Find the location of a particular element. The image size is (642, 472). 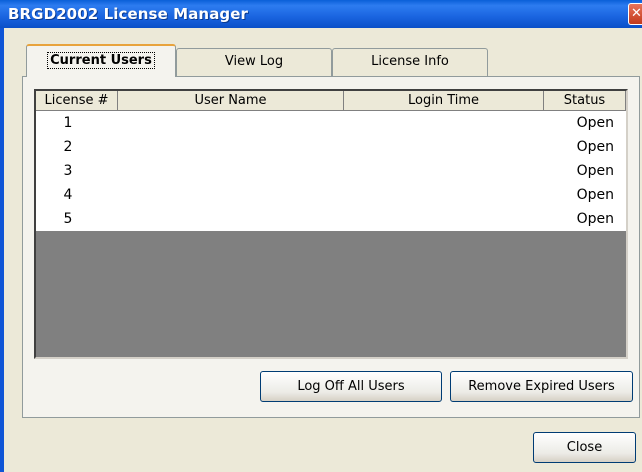

table-row: 3 Open is located at coordinates (331, 171).